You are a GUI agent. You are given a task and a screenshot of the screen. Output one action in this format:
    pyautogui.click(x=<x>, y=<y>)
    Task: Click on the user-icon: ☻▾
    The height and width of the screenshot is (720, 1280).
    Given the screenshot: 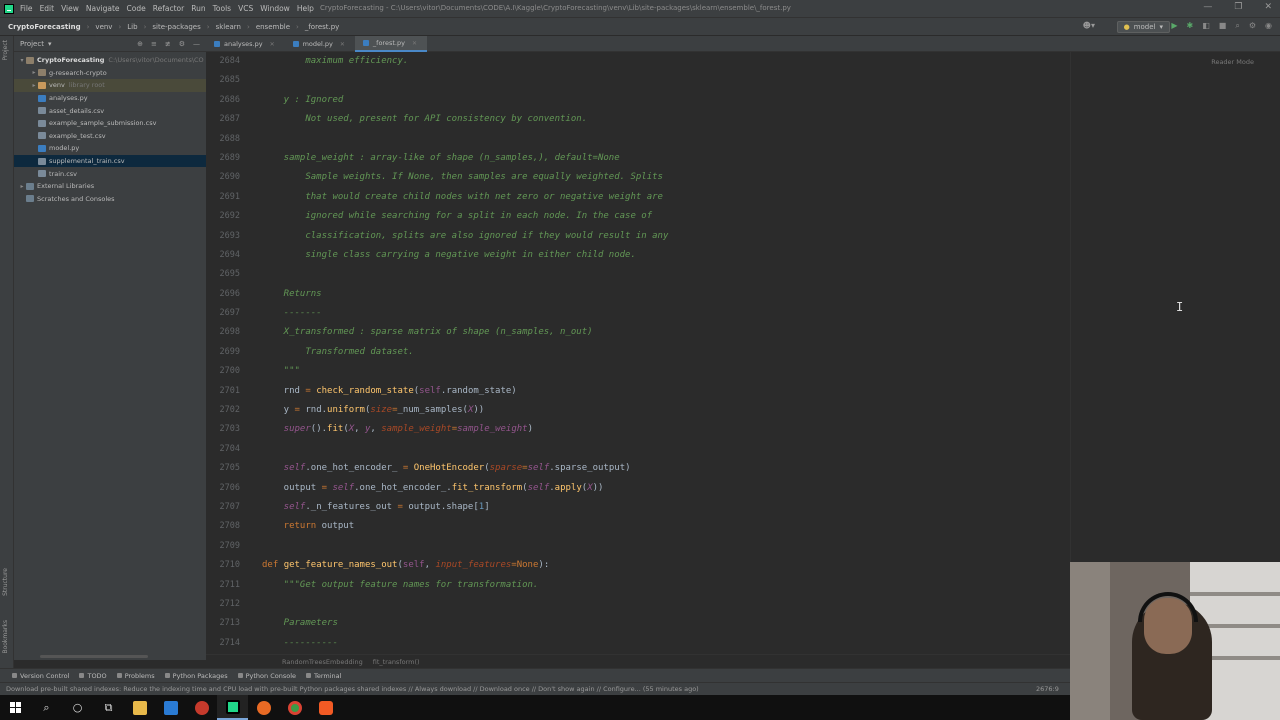 What is the action you would take?
    pyautogui.click(x=1089, y=25)
    